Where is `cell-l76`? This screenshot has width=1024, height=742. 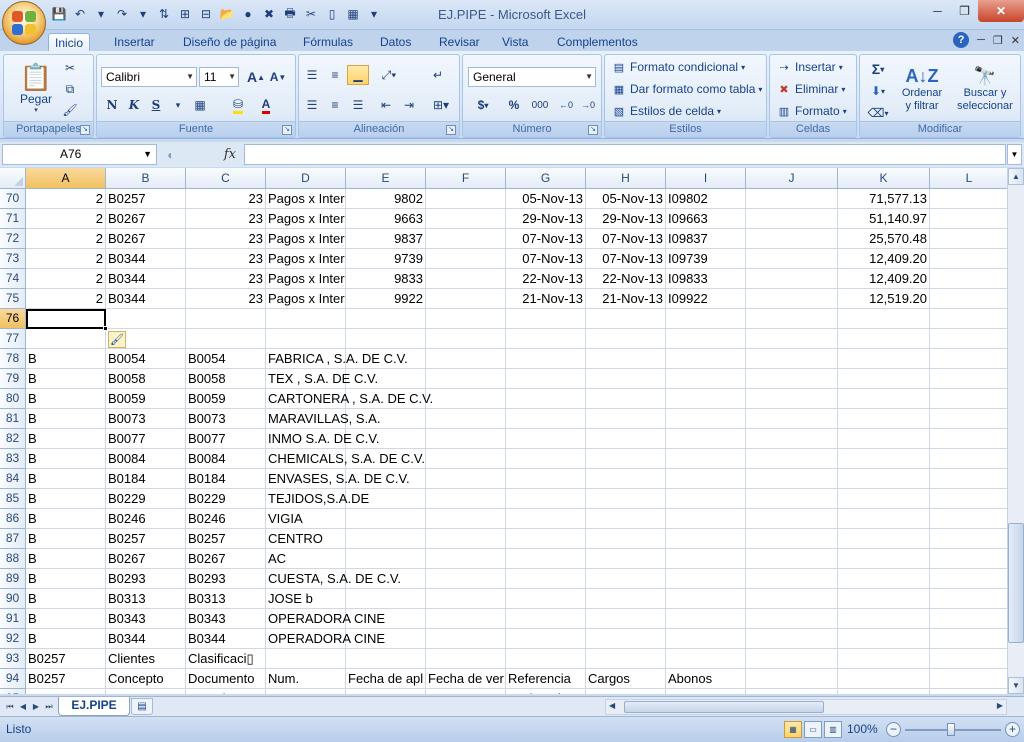 cell-l76 is located at coordinates (968, 319).